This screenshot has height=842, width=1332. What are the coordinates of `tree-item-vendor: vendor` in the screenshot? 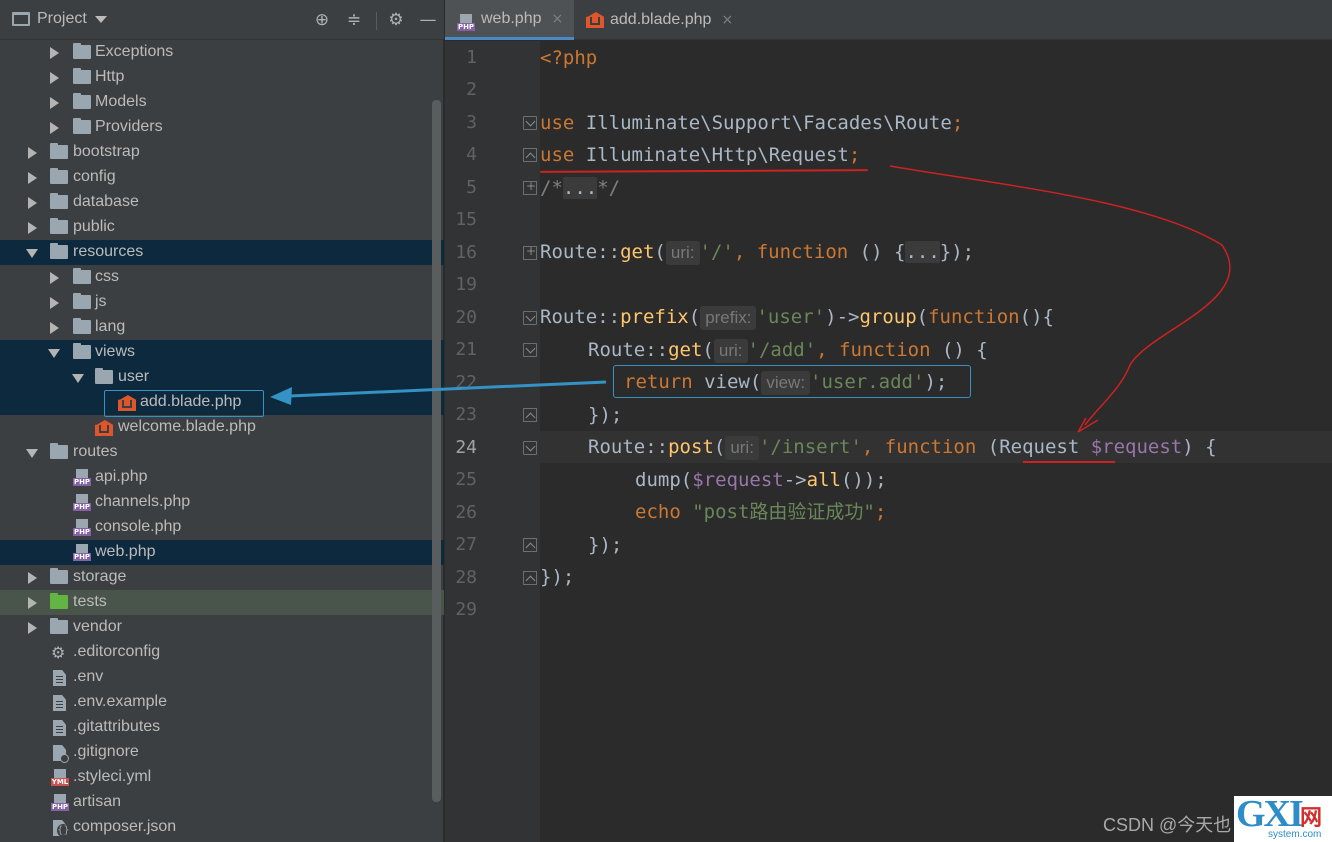 It's located at (222, 627).